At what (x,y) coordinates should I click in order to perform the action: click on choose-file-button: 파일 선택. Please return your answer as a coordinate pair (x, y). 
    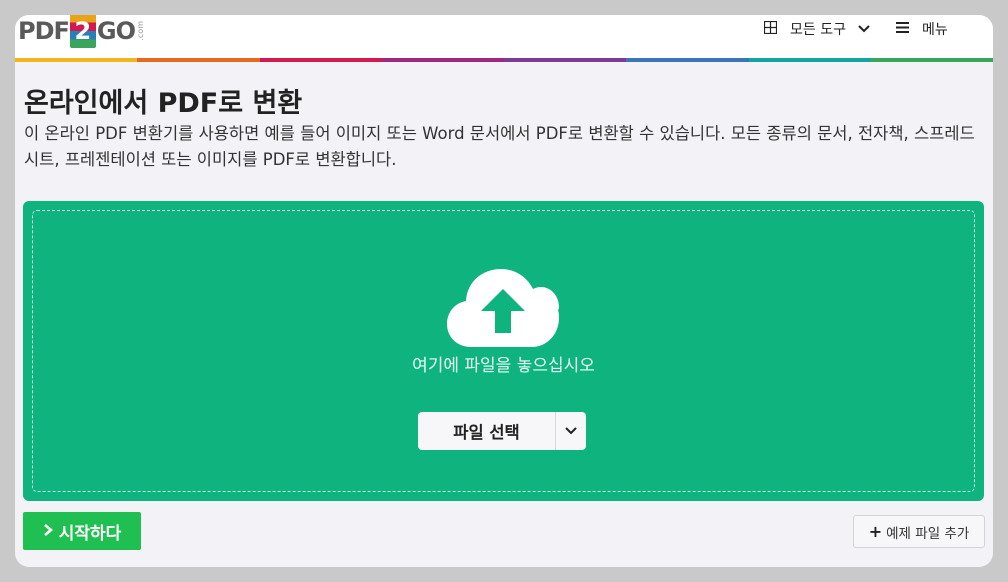
    Looking at the image, I should click on (486, 431).